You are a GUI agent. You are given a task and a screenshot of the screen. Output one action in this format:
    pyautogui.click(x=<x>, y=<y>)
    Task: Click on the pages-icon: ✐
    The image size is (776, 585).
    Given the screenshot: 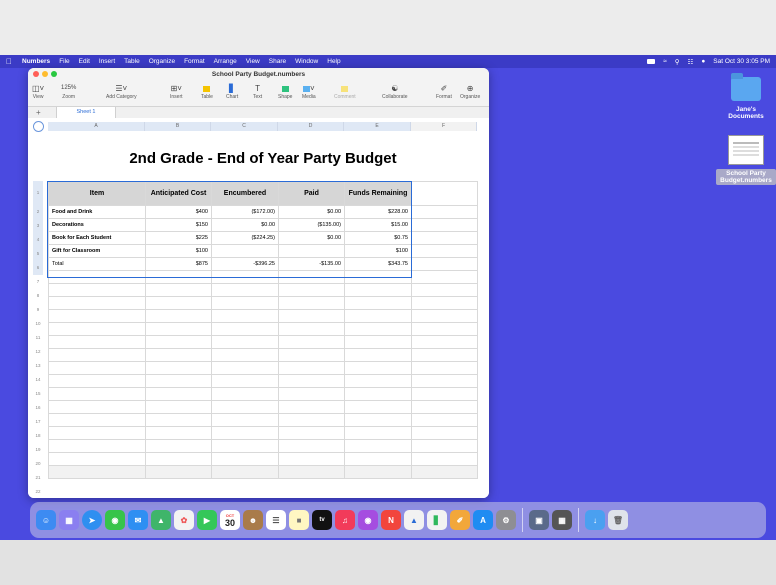 What is the action you would take?
    pyautogui.click(x=460, y=520)
    